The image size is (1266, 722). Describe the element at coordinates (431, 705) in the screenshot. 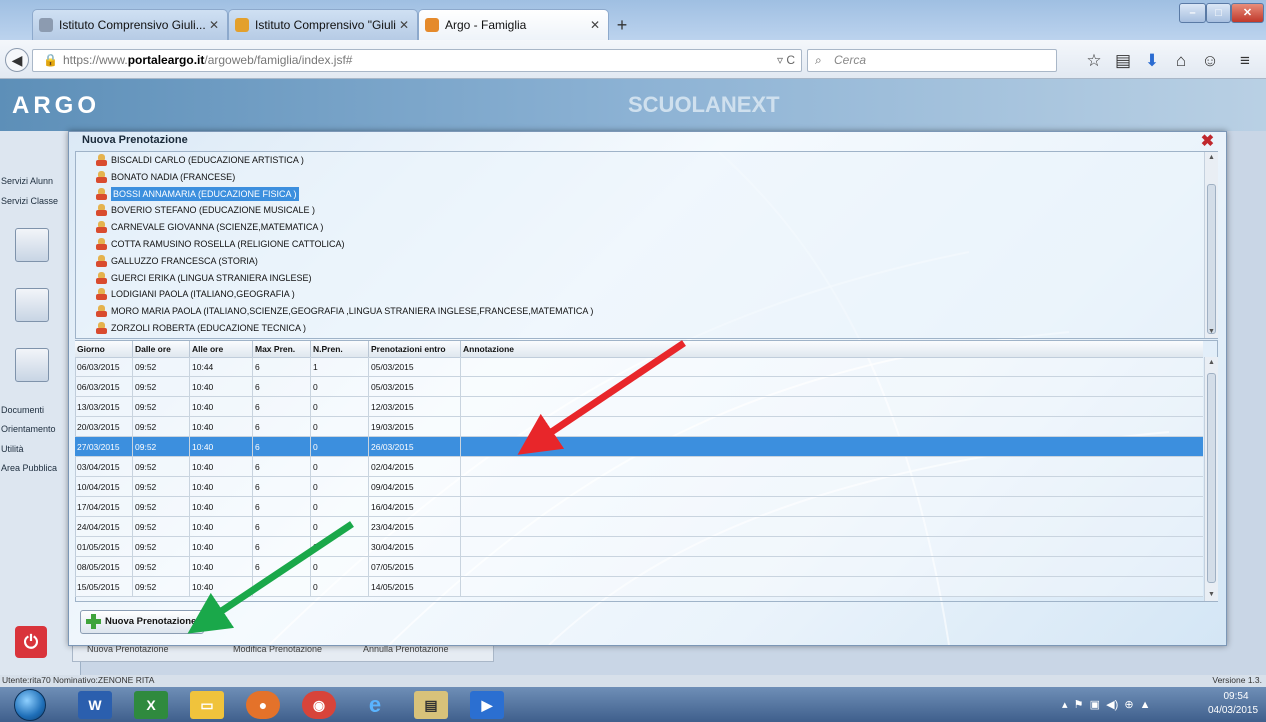

I see `file-explorer-icon: ▤` at that location.